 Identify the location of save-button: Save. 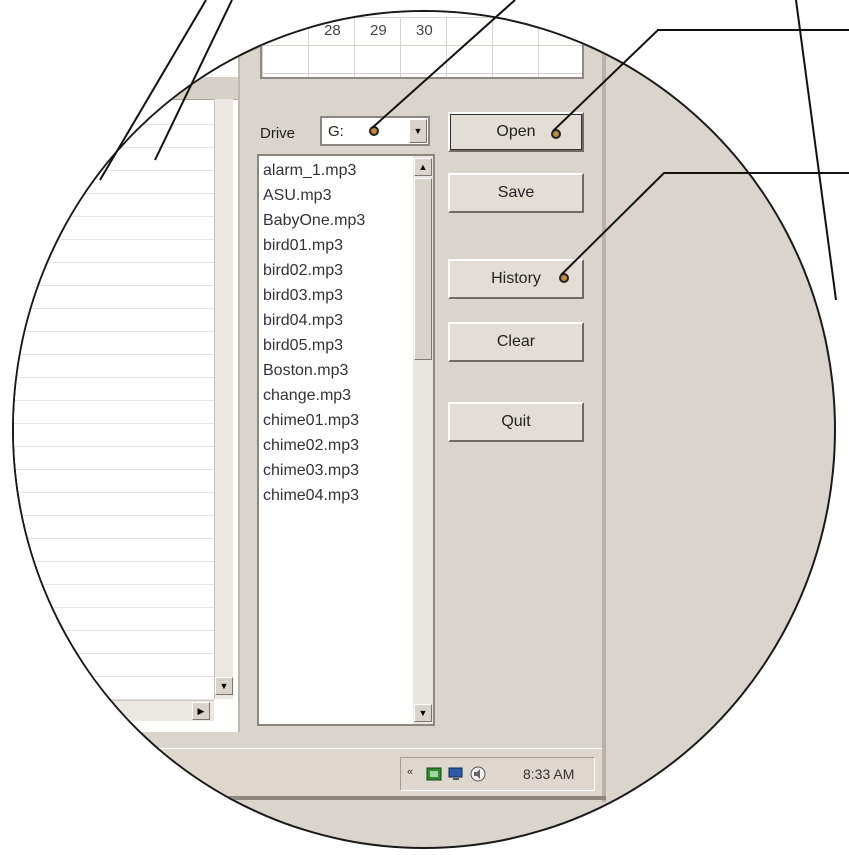
(516, 193).